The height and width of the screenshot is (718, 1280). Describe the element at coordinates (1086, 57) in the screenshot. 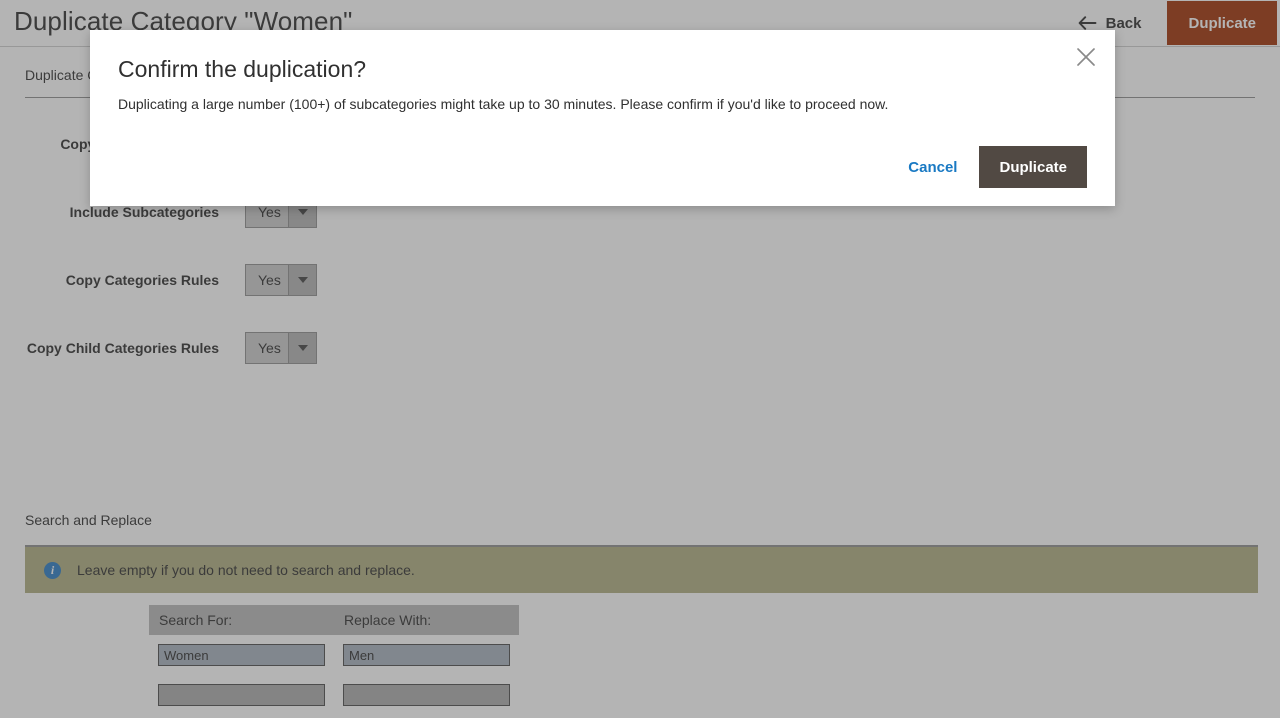

I see `close-x-icon` at that location.